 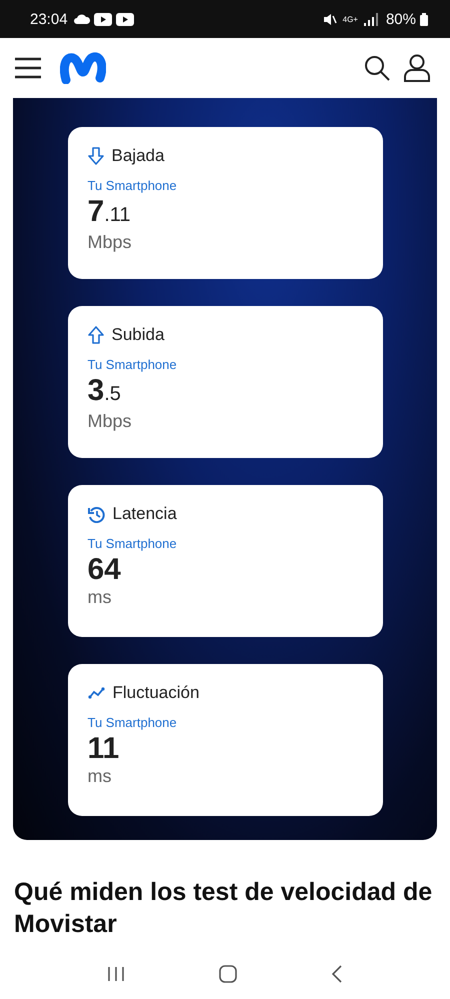 I want to click on speed-value: 3.5, so click(x=105, y=391).